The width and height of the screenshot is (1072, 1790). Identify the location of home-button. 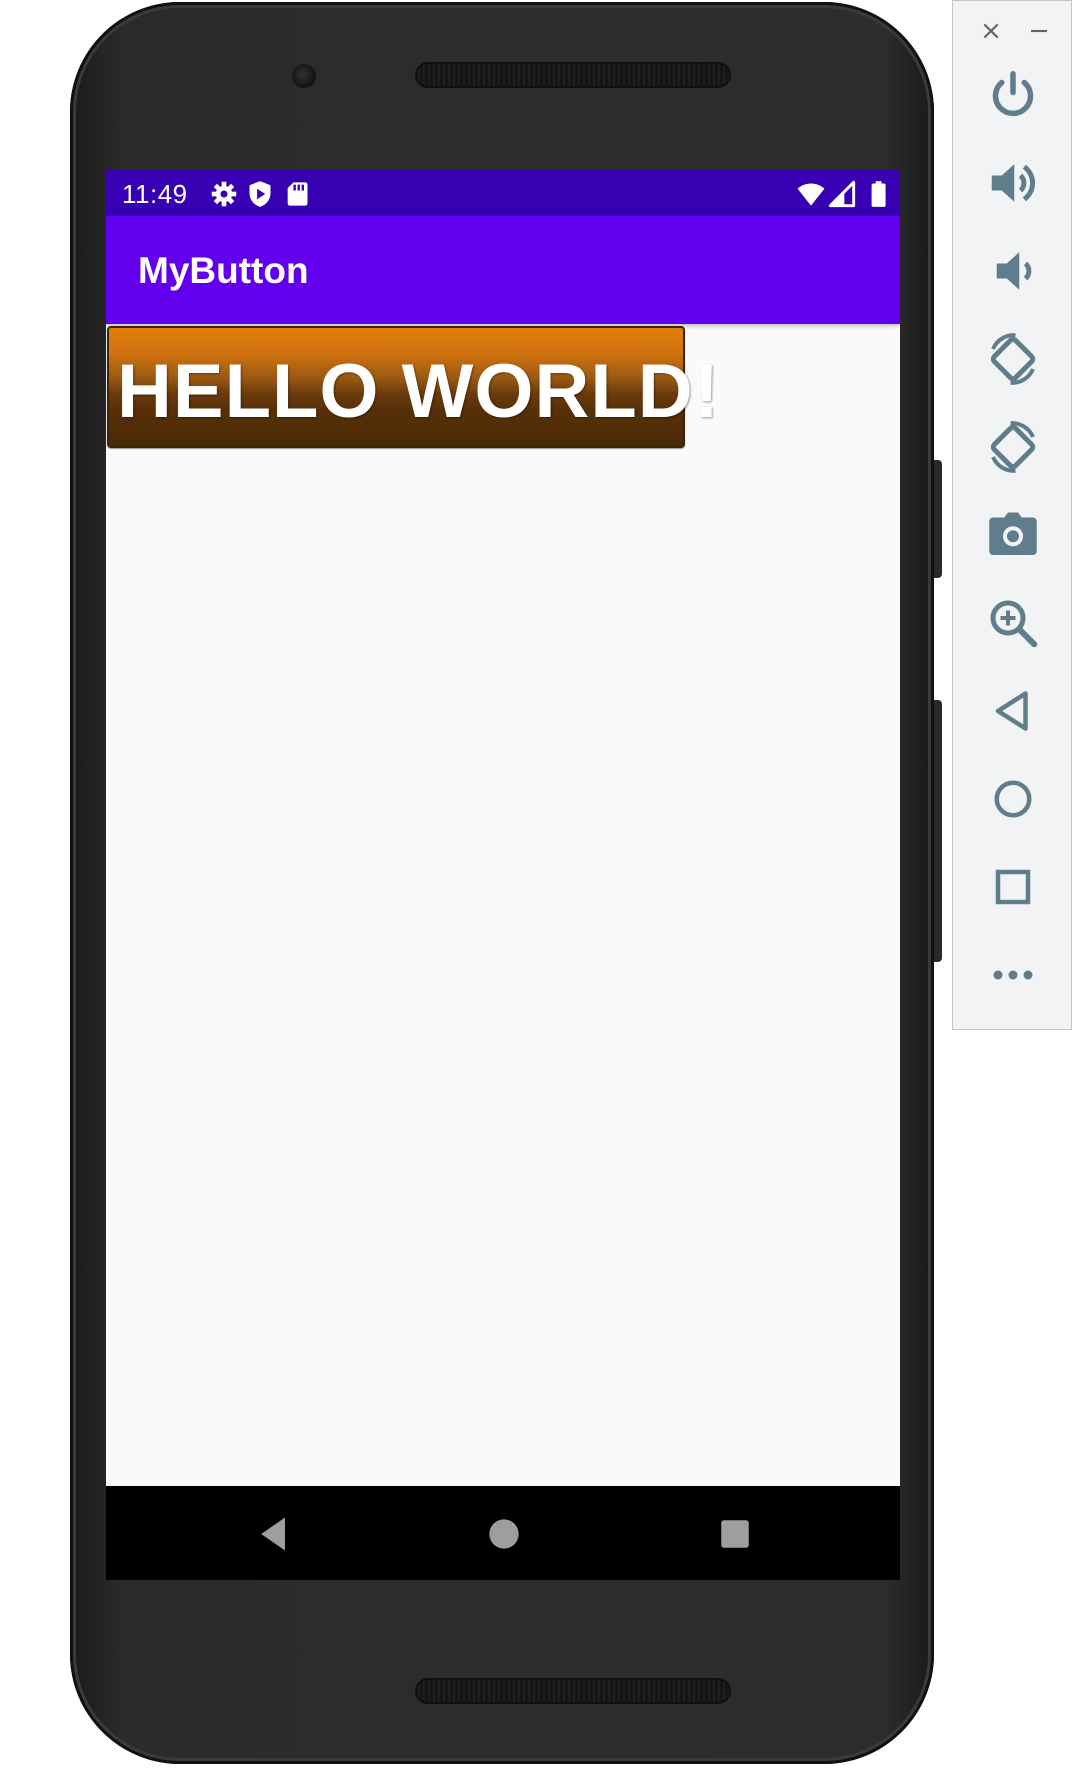
(1013, 799).